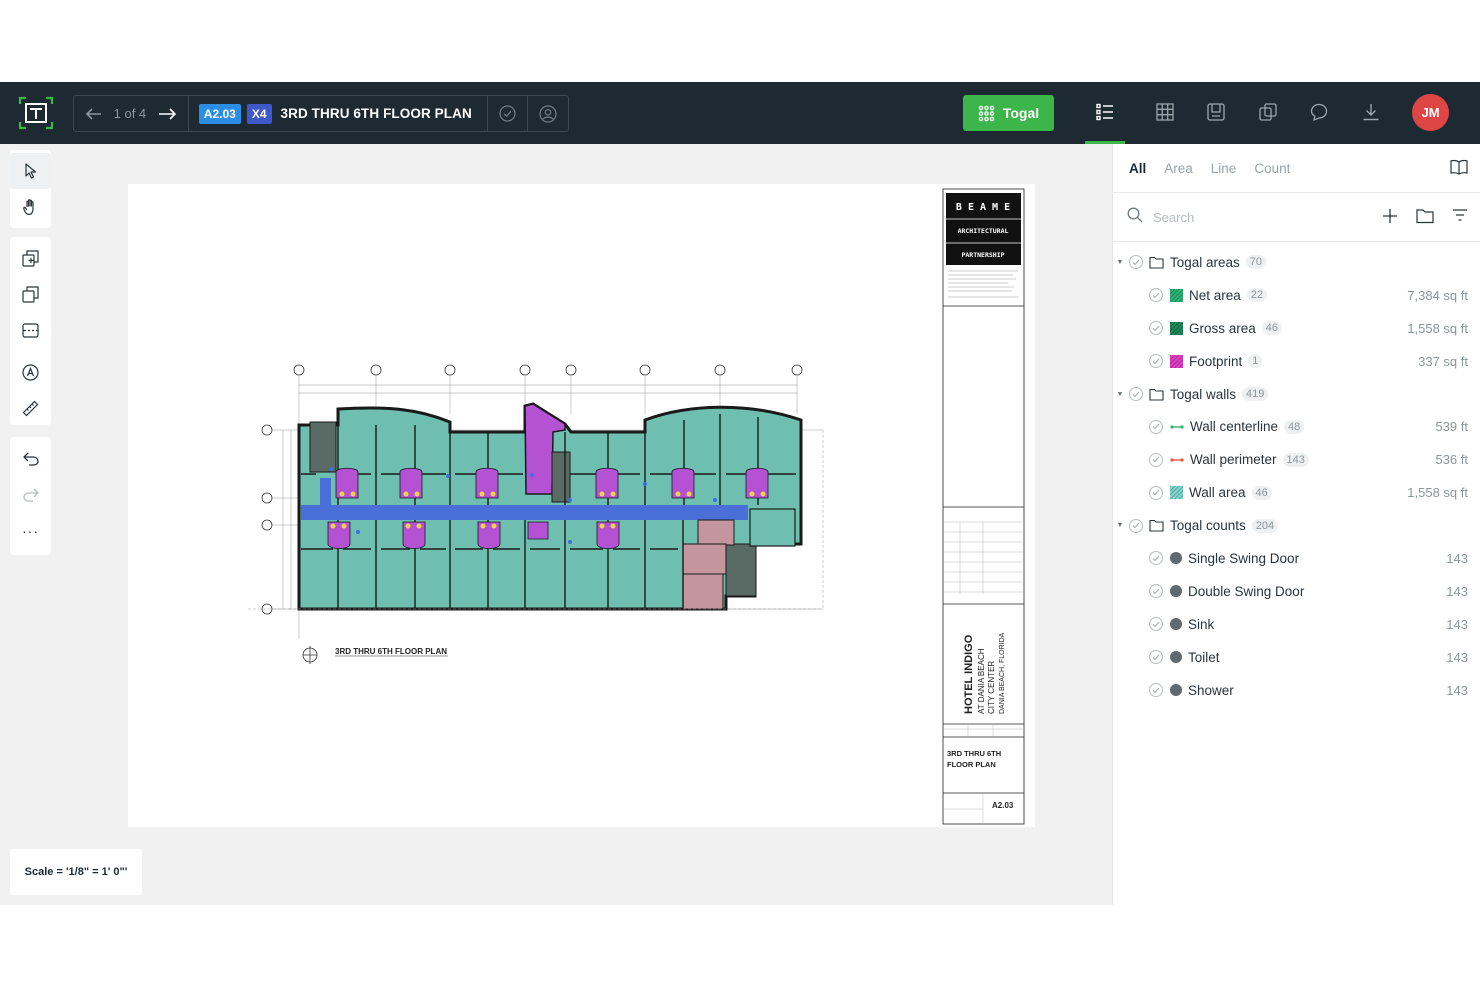 The width and height of the screenshot is (1480, 987). Describe the element at coordinates (1272, 328) in the screenshot. I see `item-count-badge: 46` at that location.